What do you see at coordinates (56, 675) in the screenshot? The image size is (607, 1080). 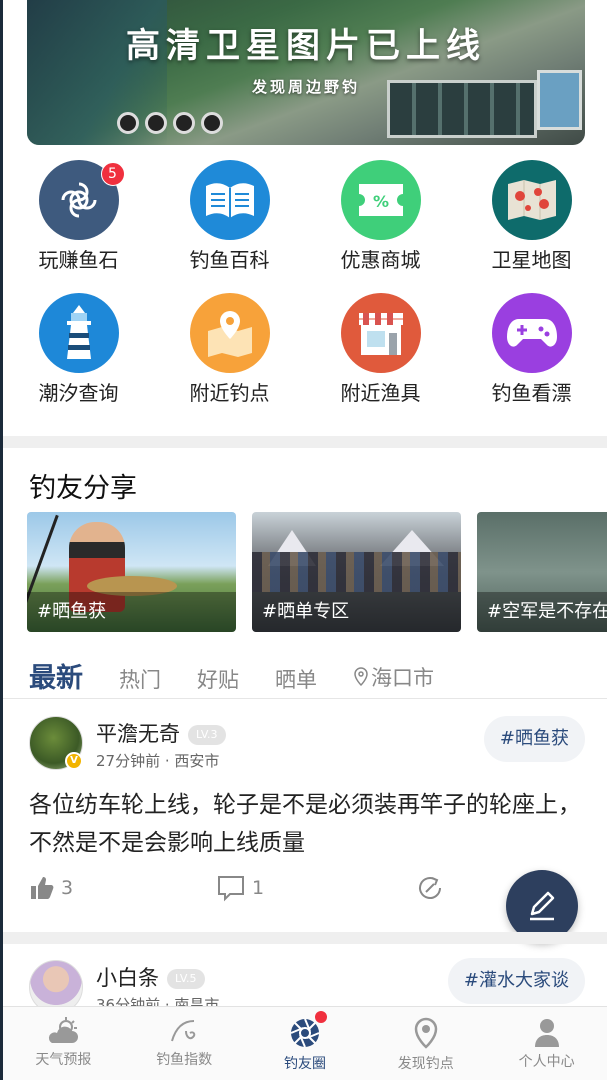 I see `tab-latest: 最新` at bounding box center [56, 675].